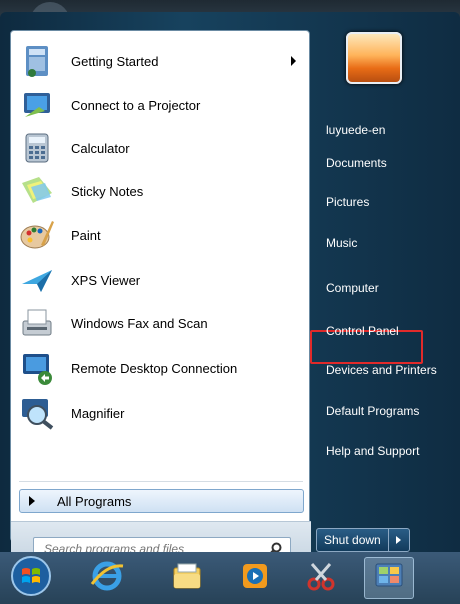  What do you see at coordinates (161, 235) in the screenshot?
I see `program-paint: Paint` at bounding box center [161, 235].